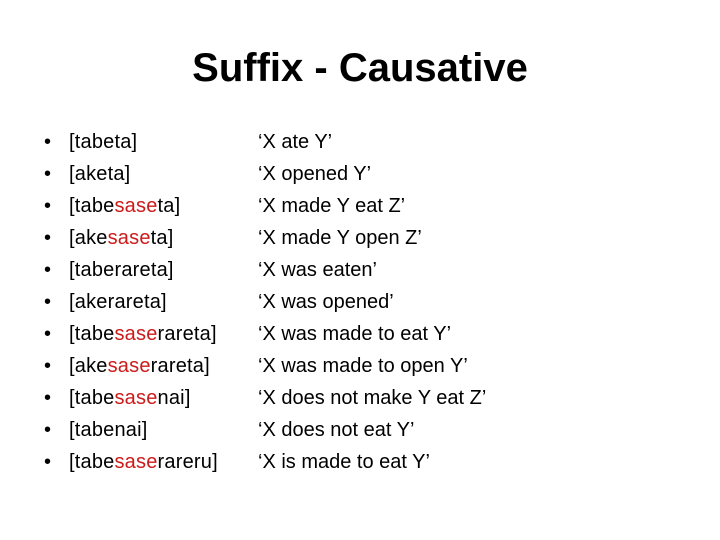 Image resolution: width=720 pixels, height=540 pixels. What do you see at coordinates (174, 398) in the screenshot?
I see `form-segment: nai]` at bounding box center [174, 398].